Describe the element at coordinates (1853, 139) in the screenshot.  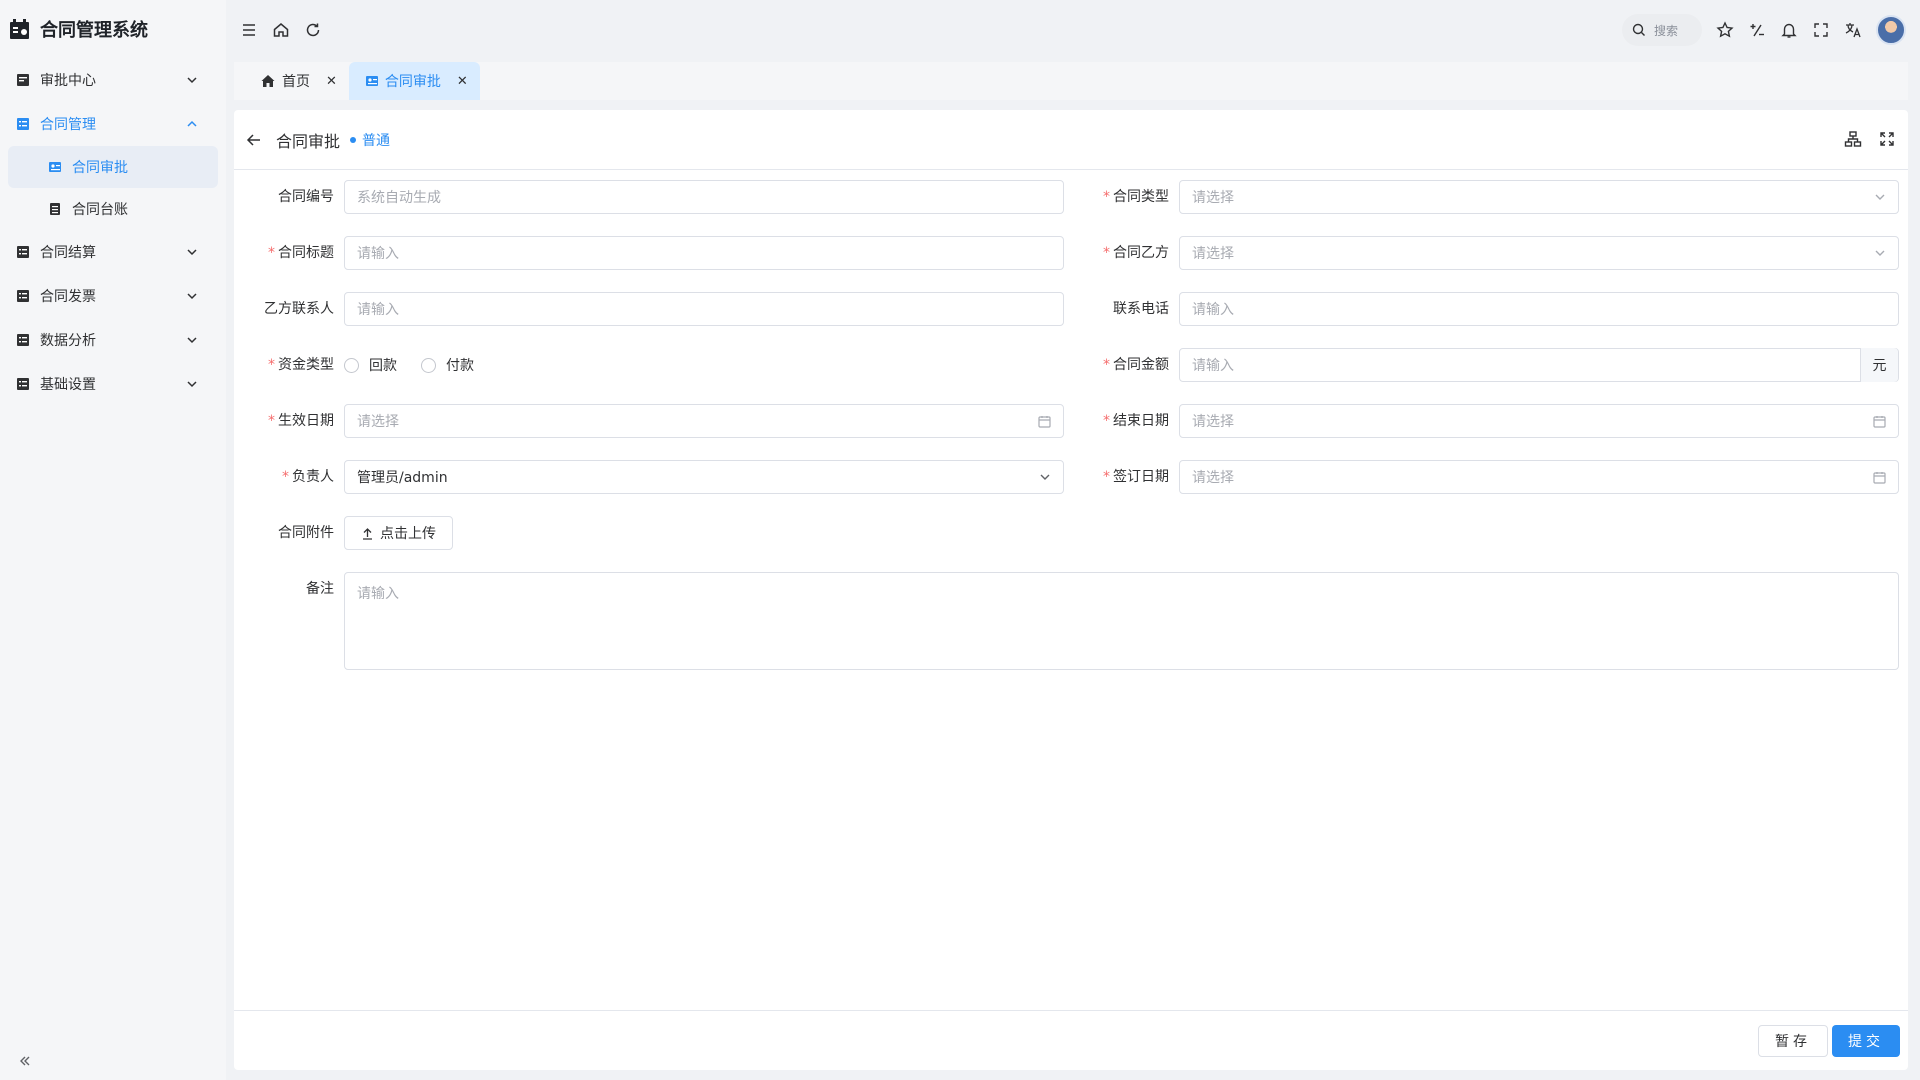
I see `flow-chart-icon` at that location.